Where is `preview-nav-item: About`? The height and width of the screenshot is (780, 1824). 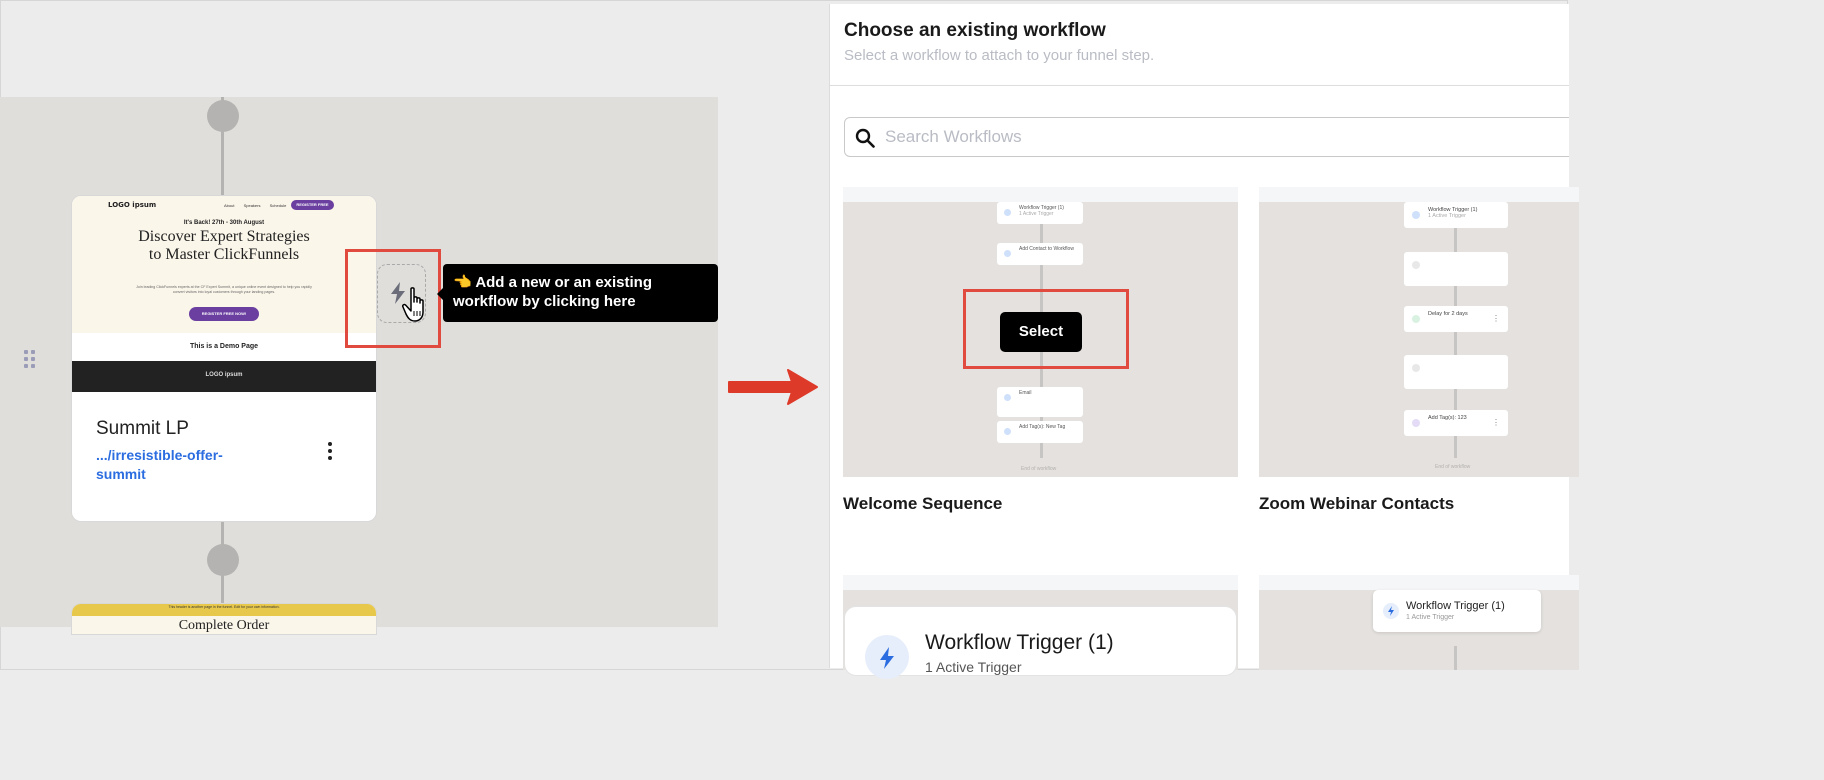
preview-nav-item: About is located at coordinates (229, 205).